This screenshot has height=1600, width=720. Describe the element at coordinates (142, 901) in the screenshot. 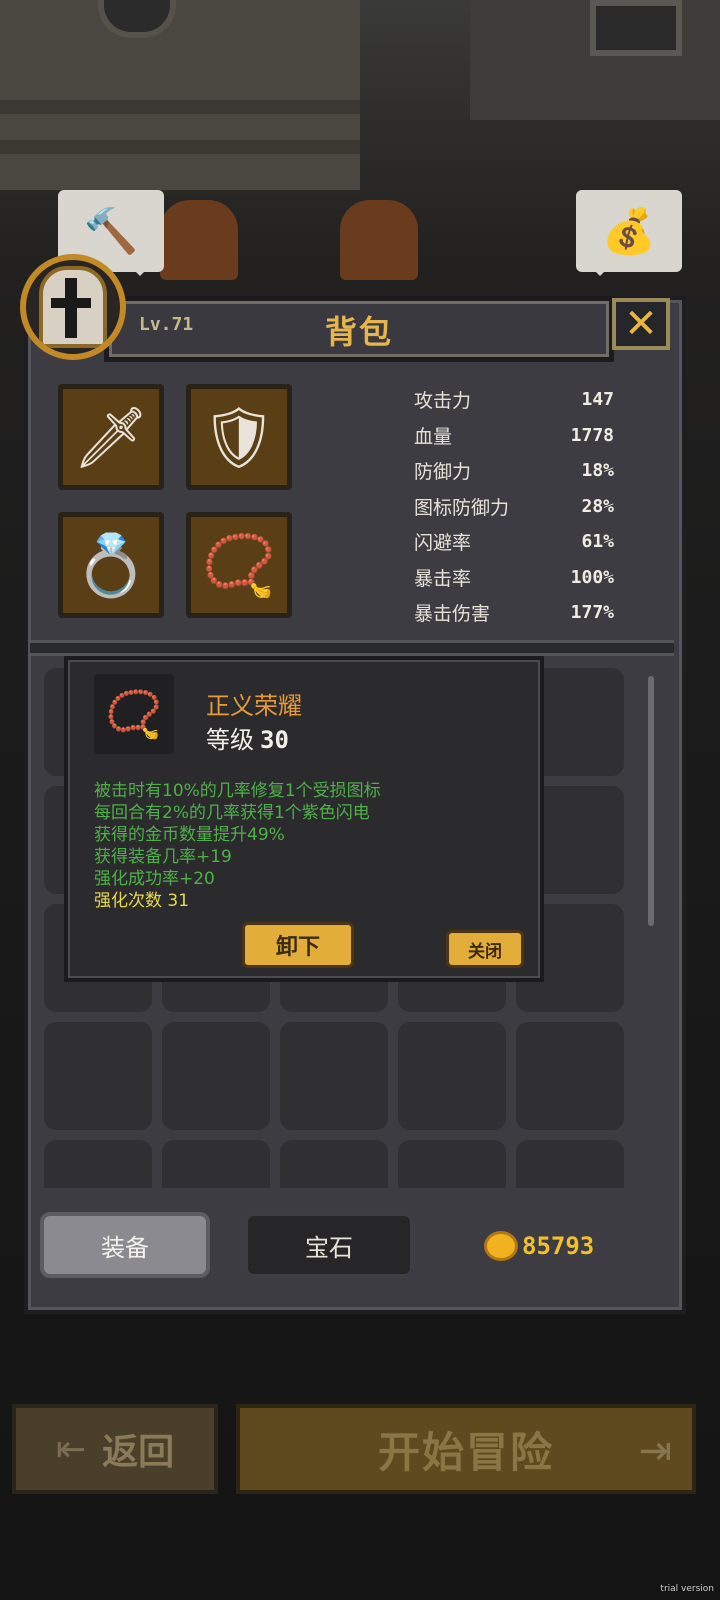

I see `enhance-count: 强化次数 31` at that location.